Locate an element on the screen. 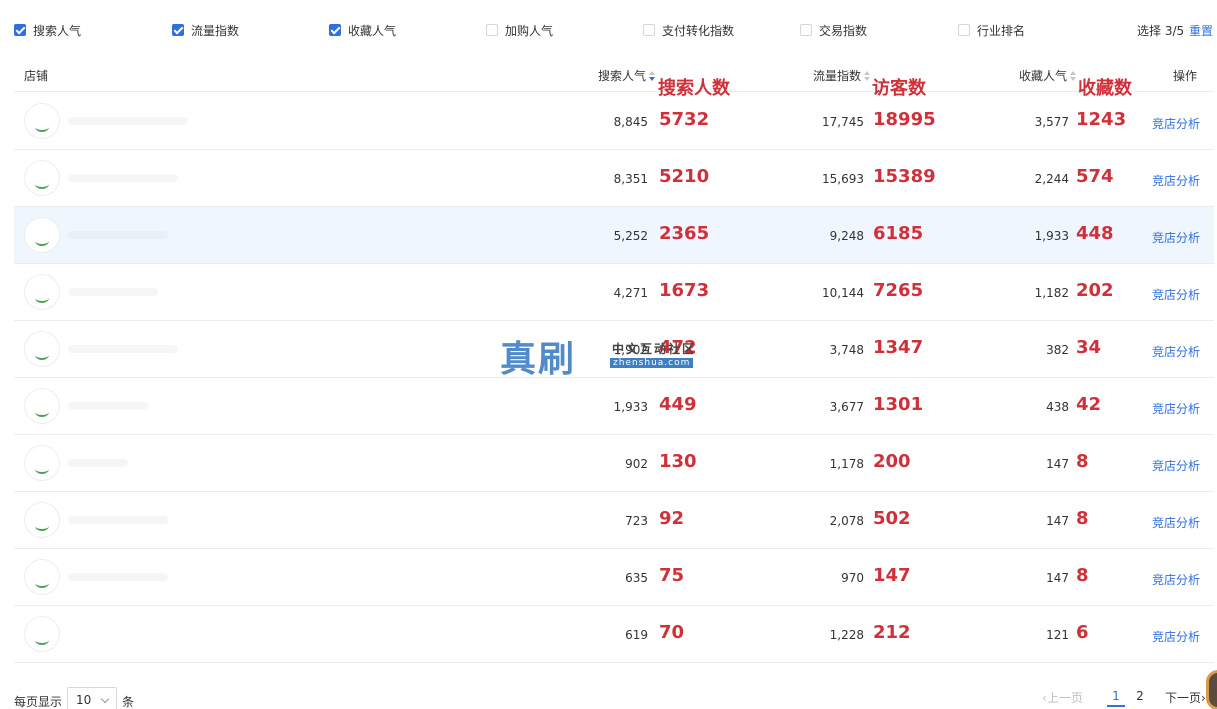  search-count-estimate: 5210 is located at coordinates (684, 176).